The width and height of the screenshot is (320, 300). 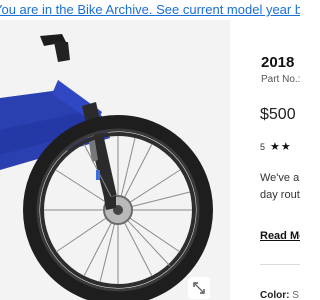 I want to click on star-rating-icon: ★★, so click(x=281, y=147).